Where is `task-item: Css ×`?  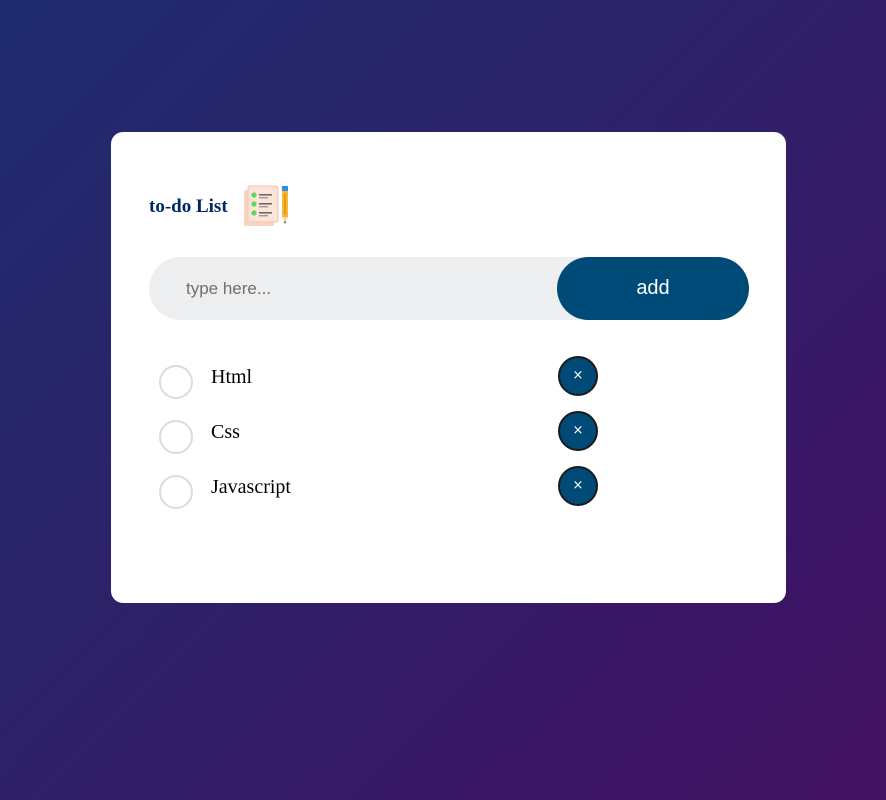
task-item: Css × is located at coordinates (449, 432).